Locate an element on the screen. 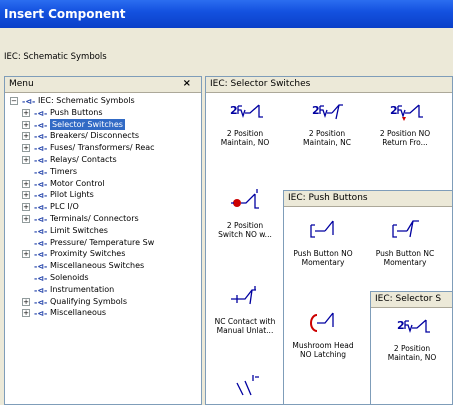 The width and height of the screenshot is (453, 405). tree-item-label: Qualifying Symbols is located at coordinates (89, 301).